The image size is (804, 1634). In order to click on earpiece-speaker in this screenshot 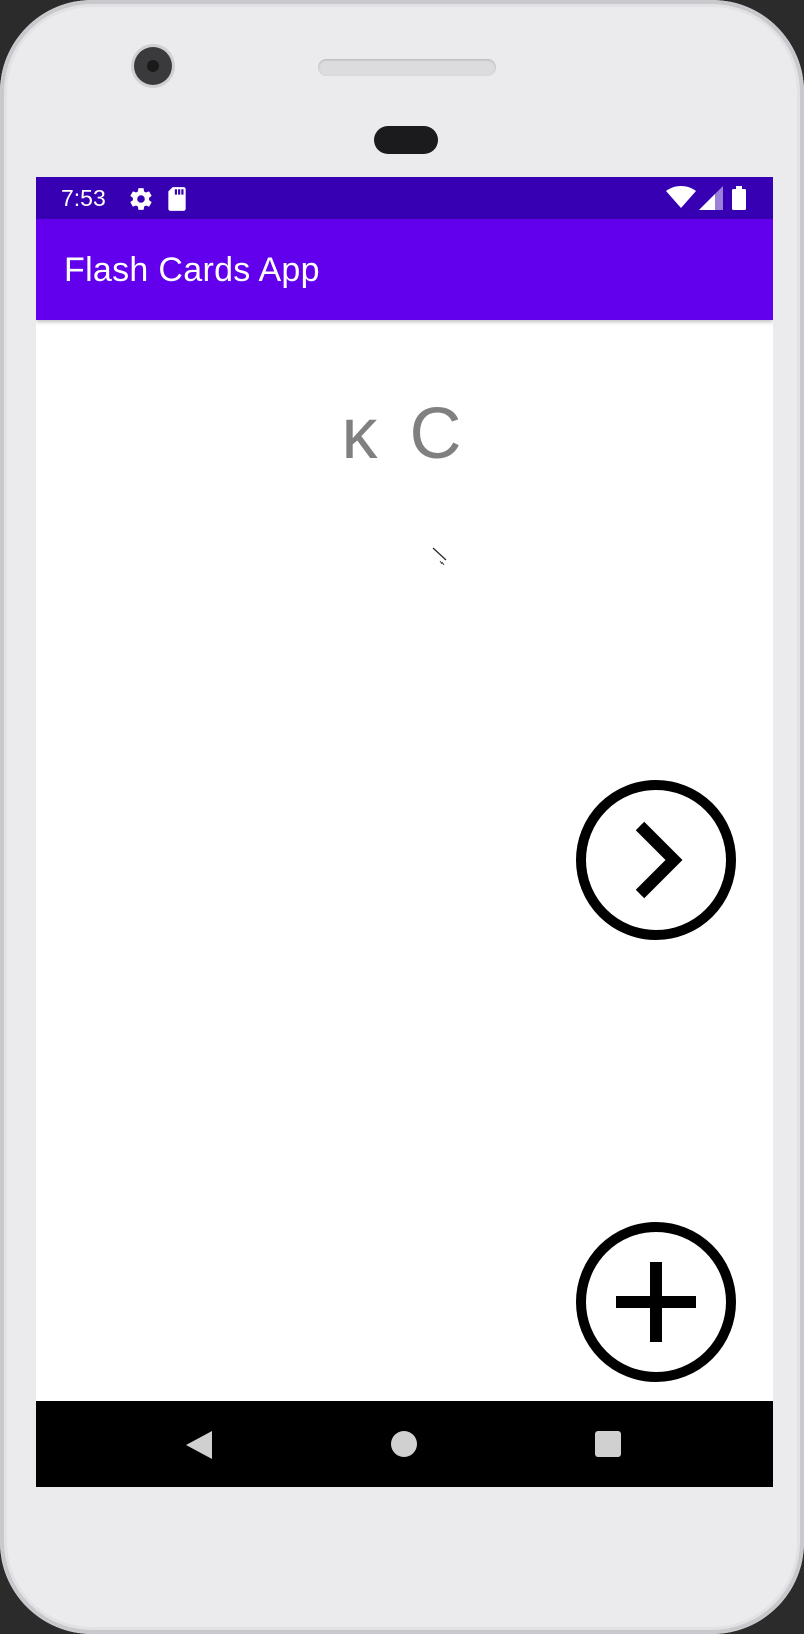, I will do `click(407, 67)`.